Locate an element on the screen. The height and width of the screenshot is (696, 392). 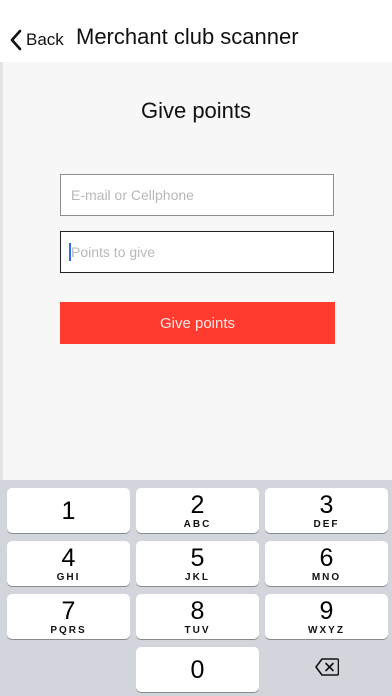
back-button: Back is located at coordinates (37, 40).